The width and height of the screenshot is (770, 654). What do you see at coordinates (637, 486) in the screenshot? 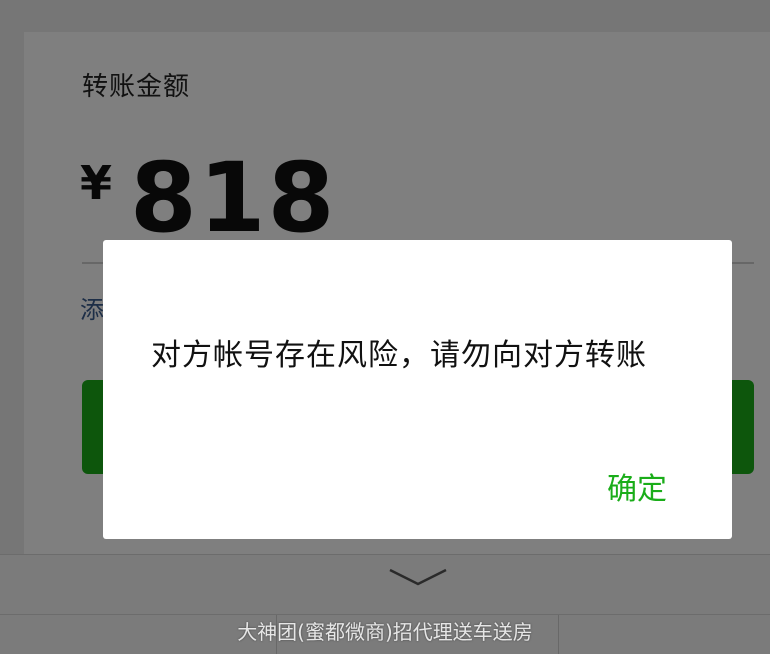
I see `confirm-button: 确定` at bounding box center [637, 486].